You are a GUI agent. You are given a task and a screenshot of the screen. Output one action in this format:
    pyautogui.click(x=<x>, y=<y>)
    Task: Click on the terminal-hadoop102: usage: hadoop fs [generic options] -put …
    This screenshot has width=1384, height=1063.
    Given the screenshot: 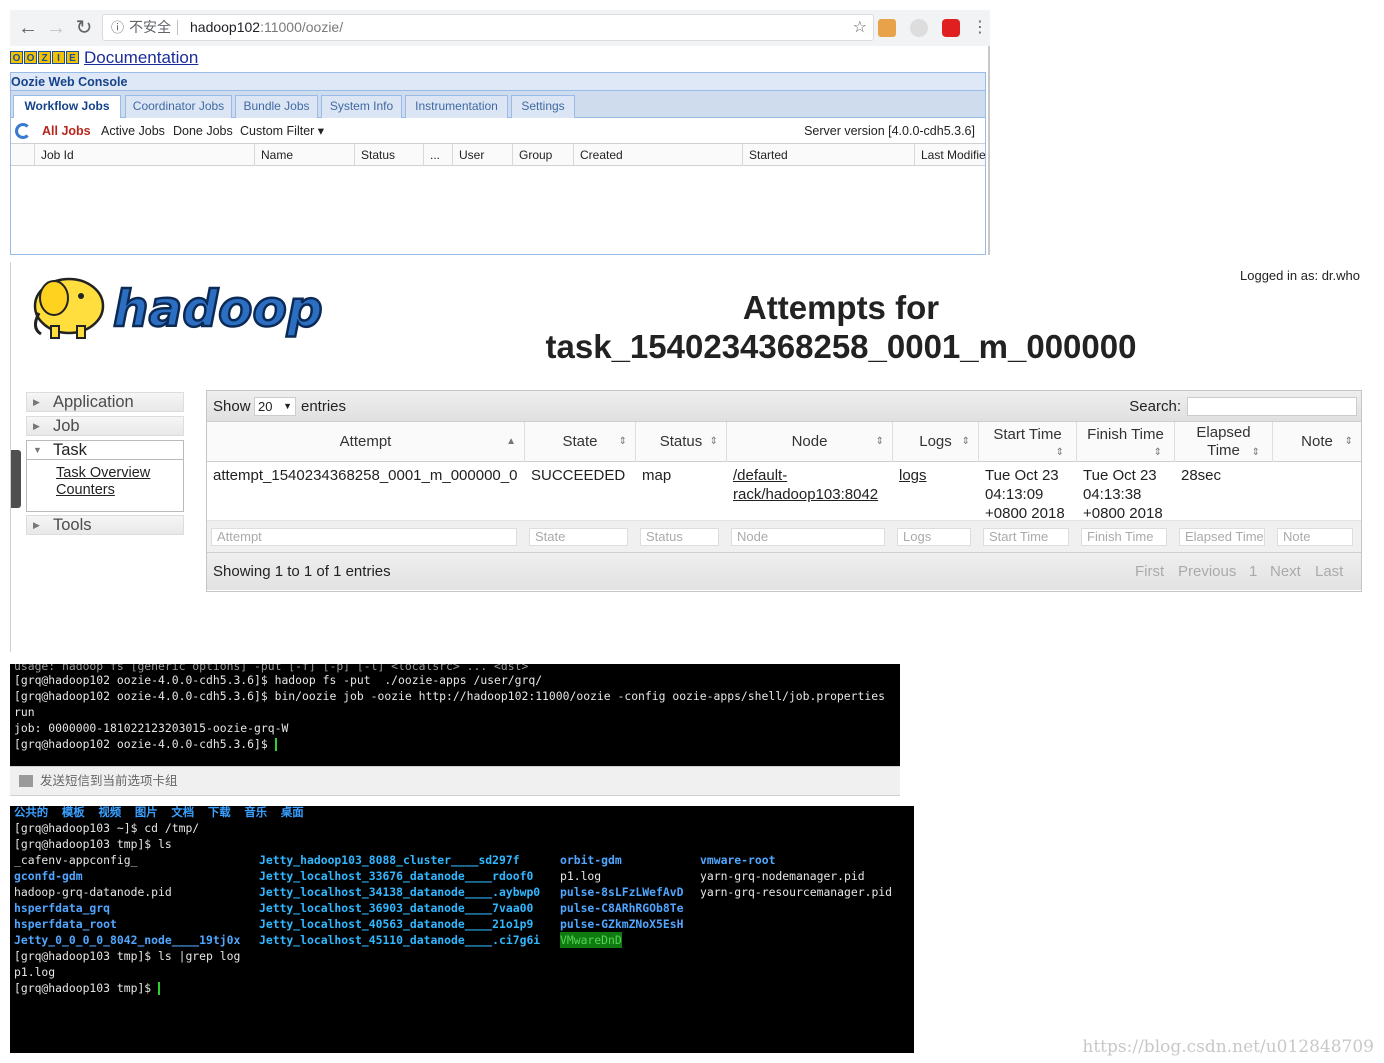 What is the action you would take?
    pyautogui.click(x=455, y=715)
    